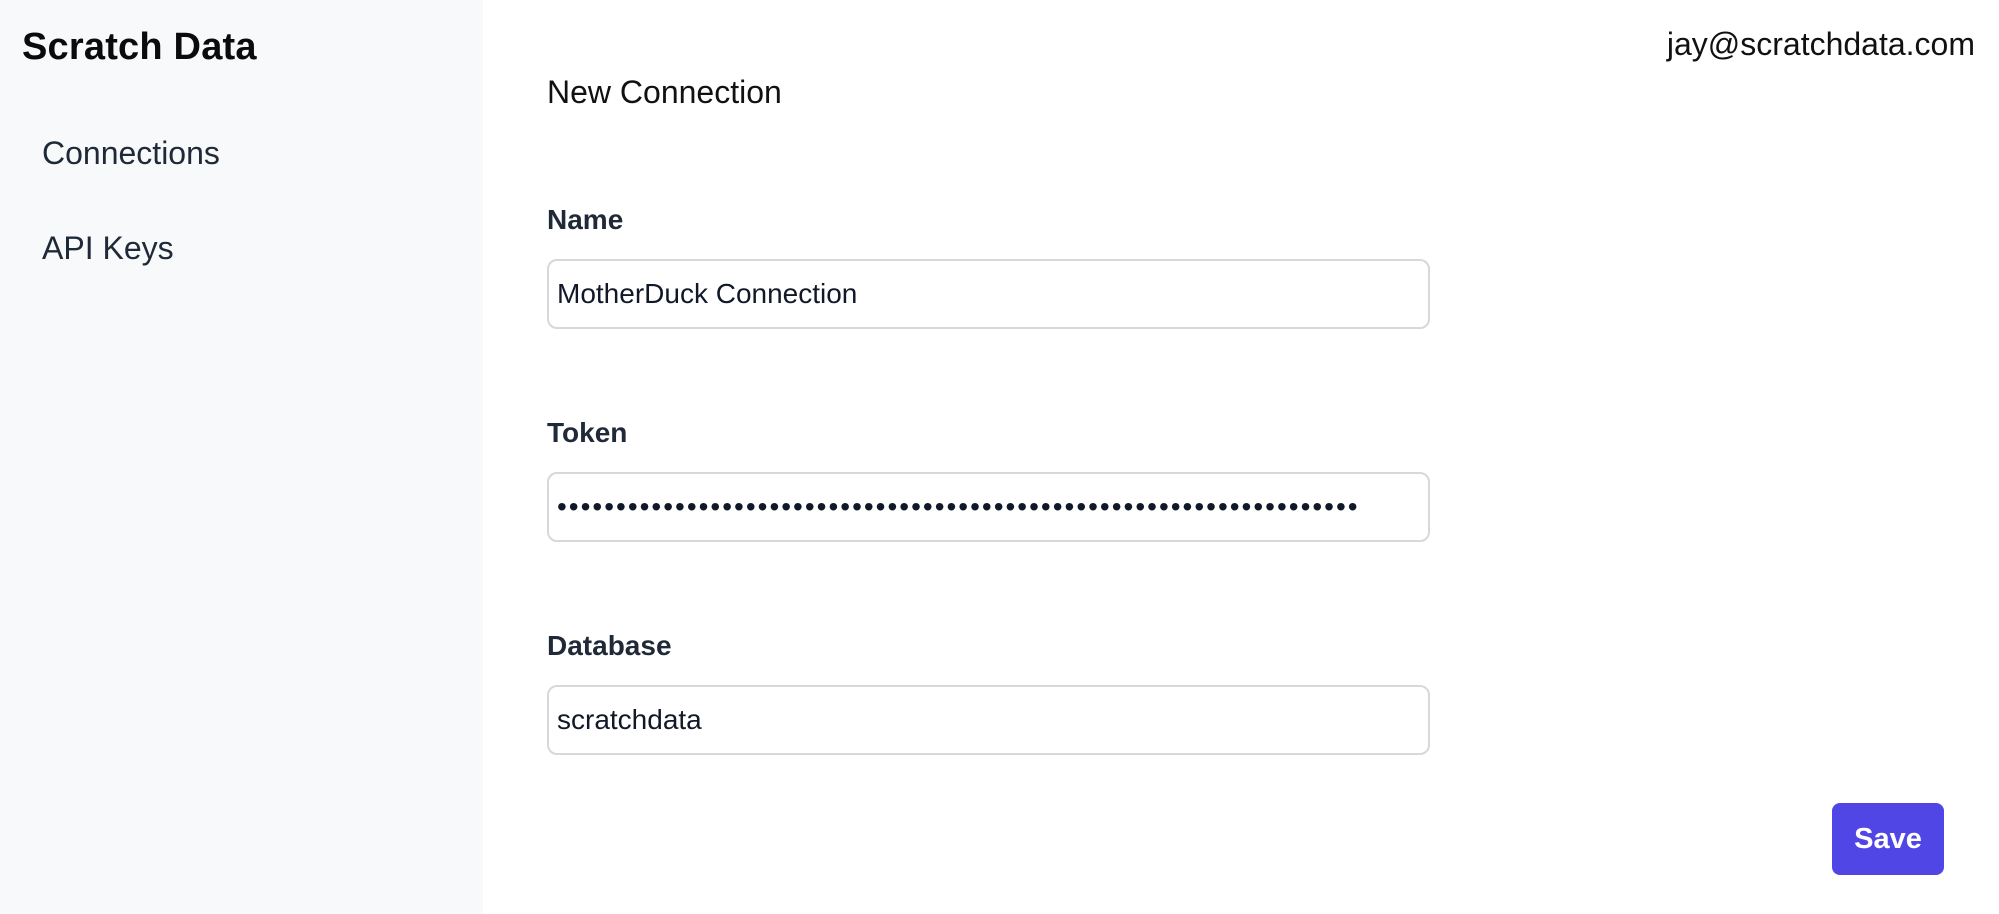 The width and height of the screenshot is (1999, 914). What do you see at coordinates (1888, 839) in the screenshot?
I see `save-button: Save` at bounding box center [1888, 839].